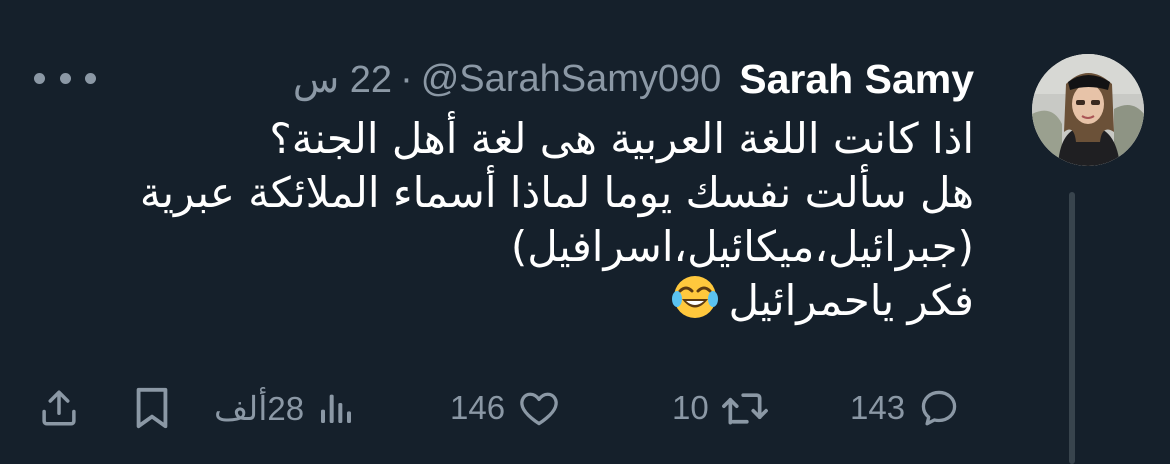 The width and height of the screenshot is (1170, 464). I want to click on share-icon, so click(59, 408).